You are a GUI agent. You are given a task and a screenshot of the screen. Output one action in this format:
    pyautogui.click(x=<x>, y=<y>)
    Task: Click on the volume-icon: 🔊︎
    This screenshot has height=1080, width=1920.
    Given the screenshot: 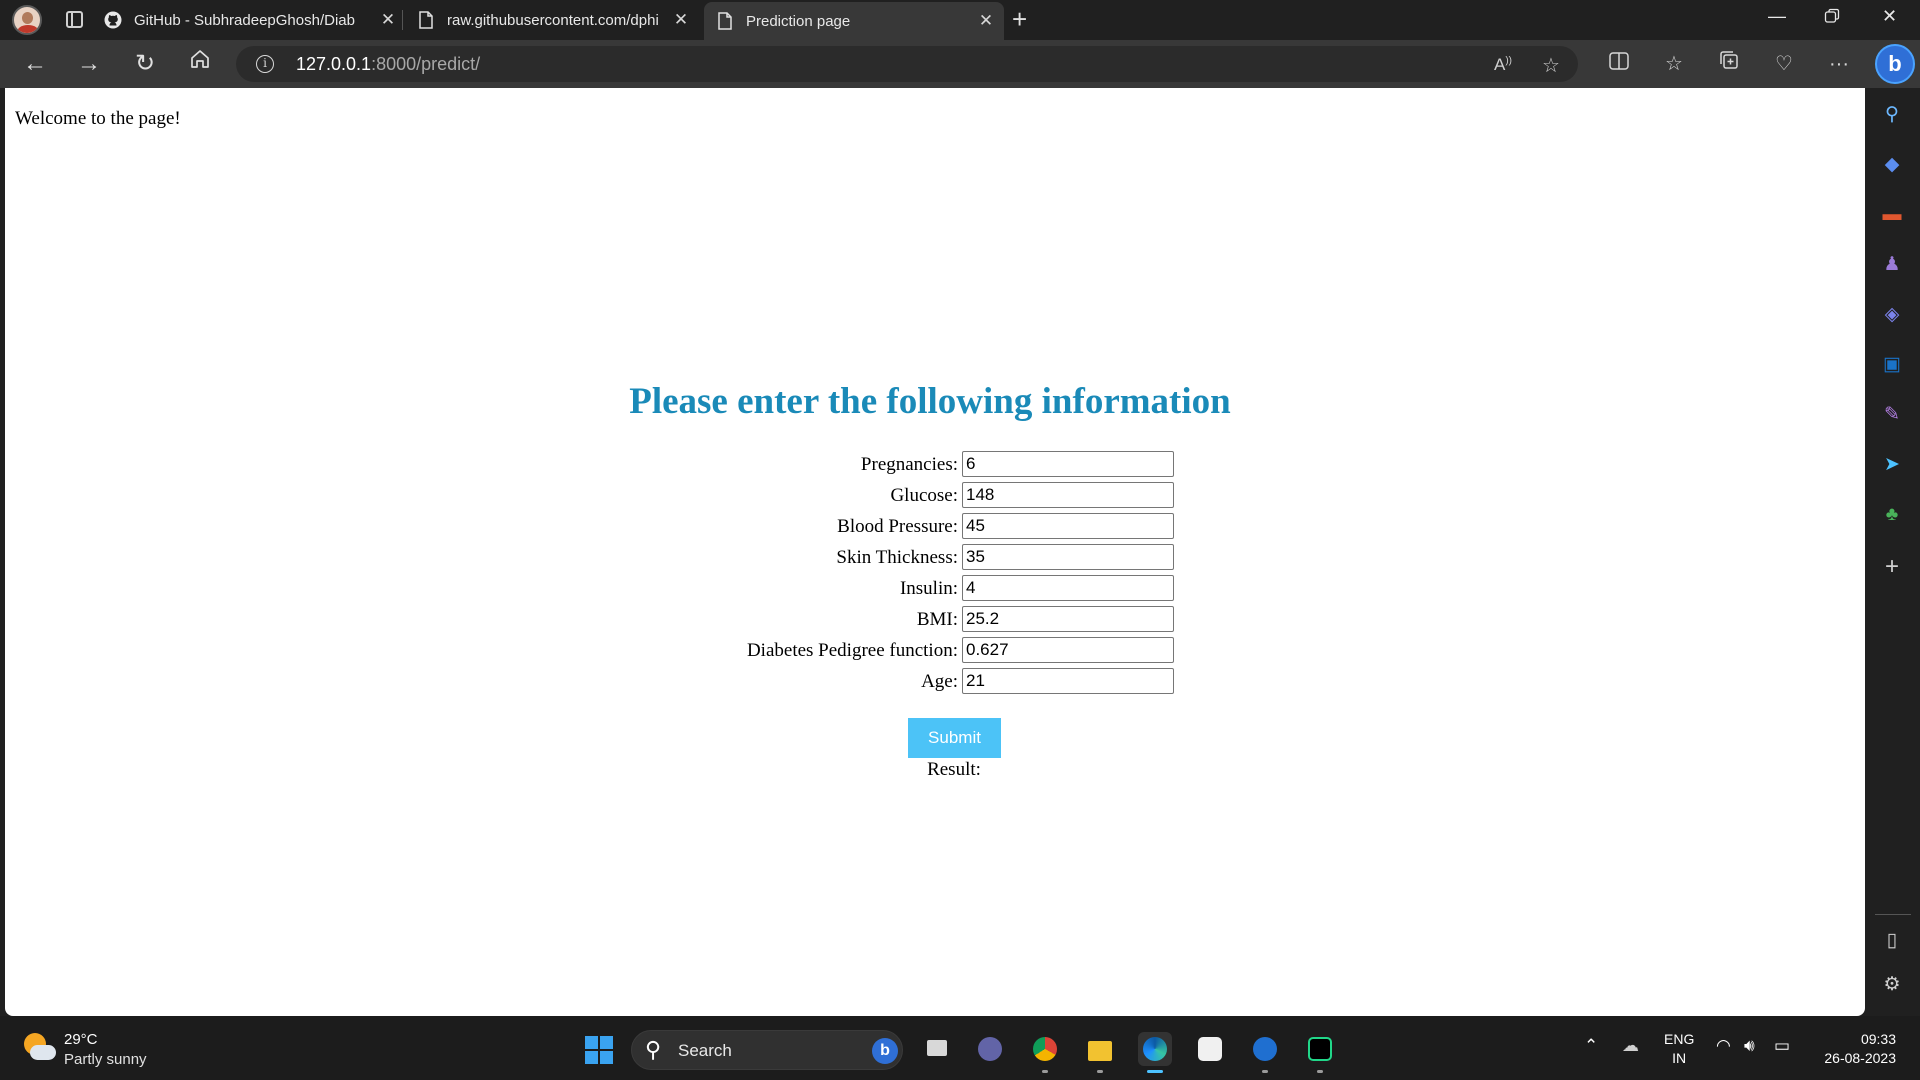 What is the action you would take?
    pyautogui.click(x=1749, y=1046)
    